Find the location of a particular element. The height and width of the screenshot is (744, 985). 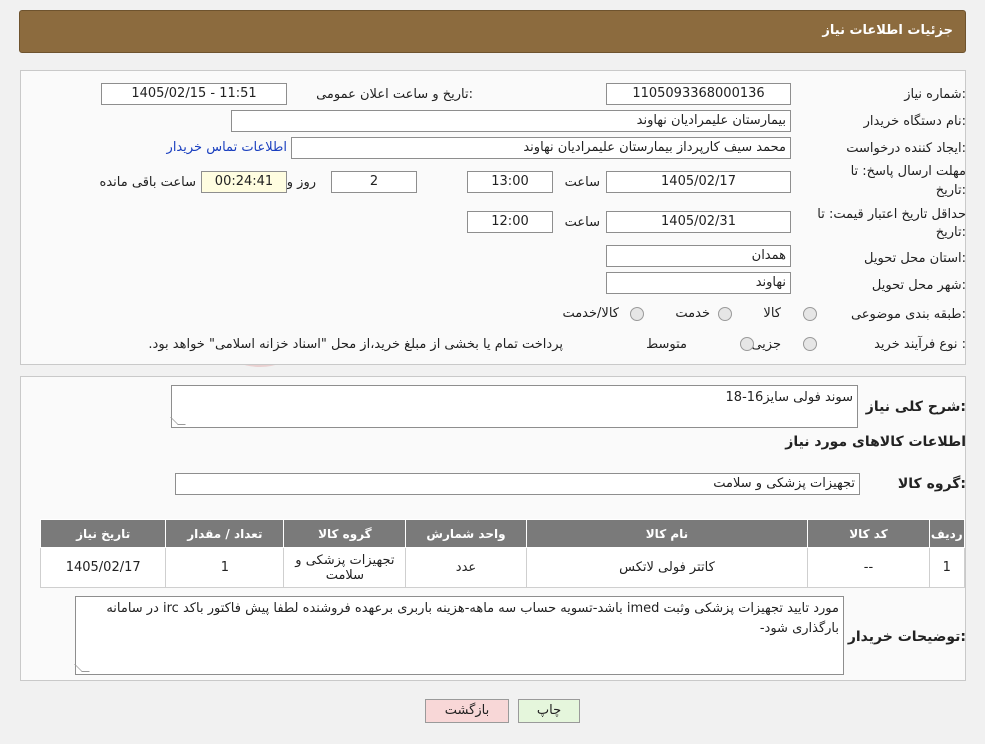

city-label: شهر محل تحویل: is located at coordinates (918, 285).